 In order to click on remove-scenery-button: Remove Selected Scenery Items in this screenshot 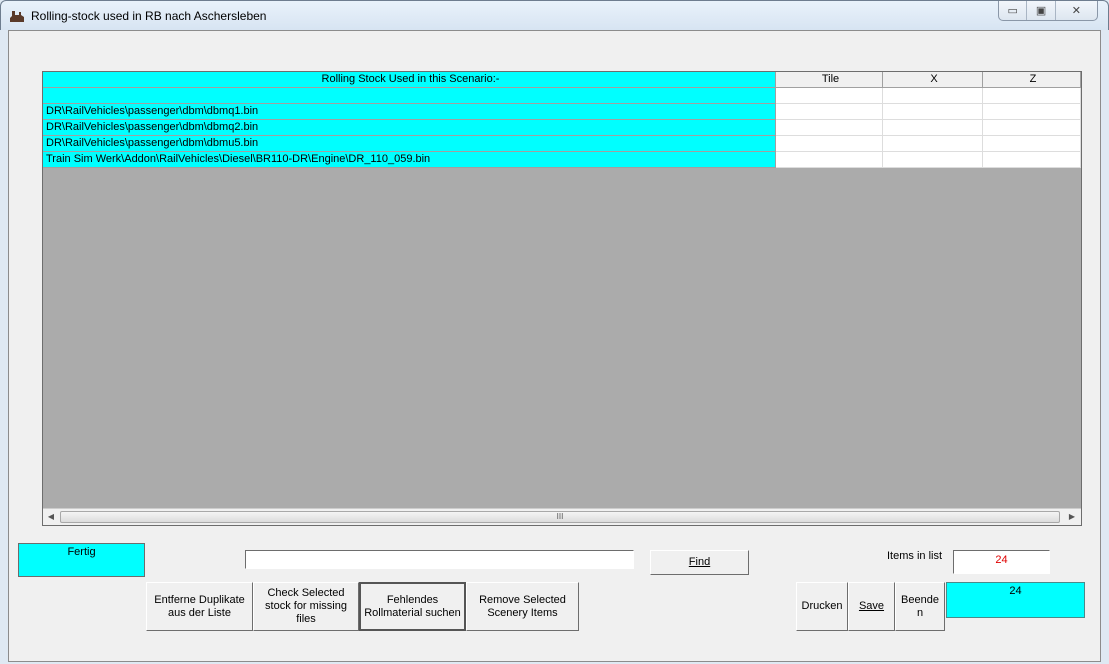, I will do `click(522, 606)`.